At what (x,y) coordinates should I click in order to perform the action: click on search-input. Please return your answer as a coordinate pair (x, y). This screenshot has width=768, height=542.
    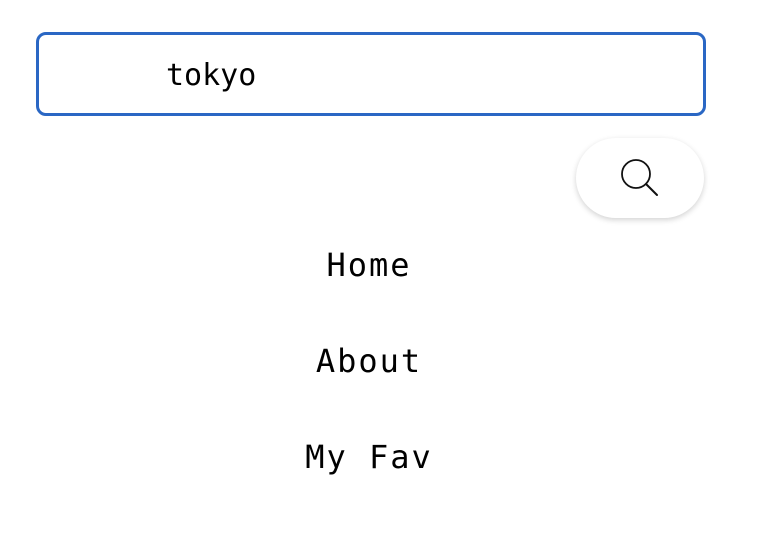
    Looking at the image, I should click on (416, 75).